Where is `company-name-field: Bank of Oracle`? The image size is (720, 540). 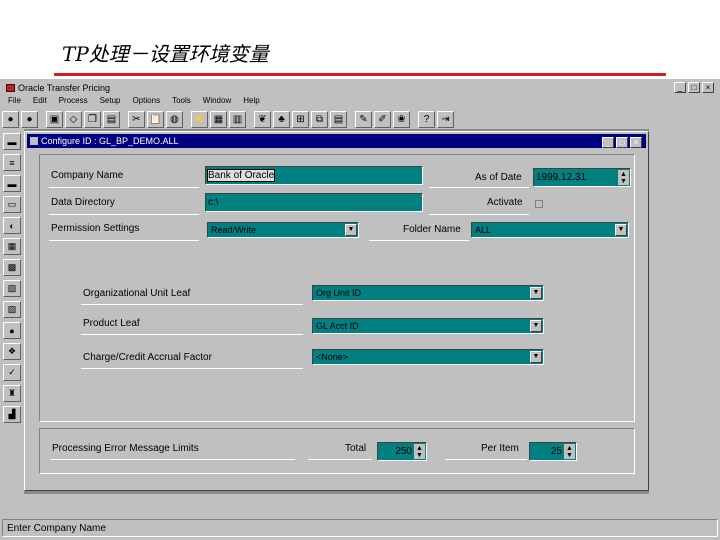 company-name-field: Bank of Oracle is located at coordinates (314, 175).